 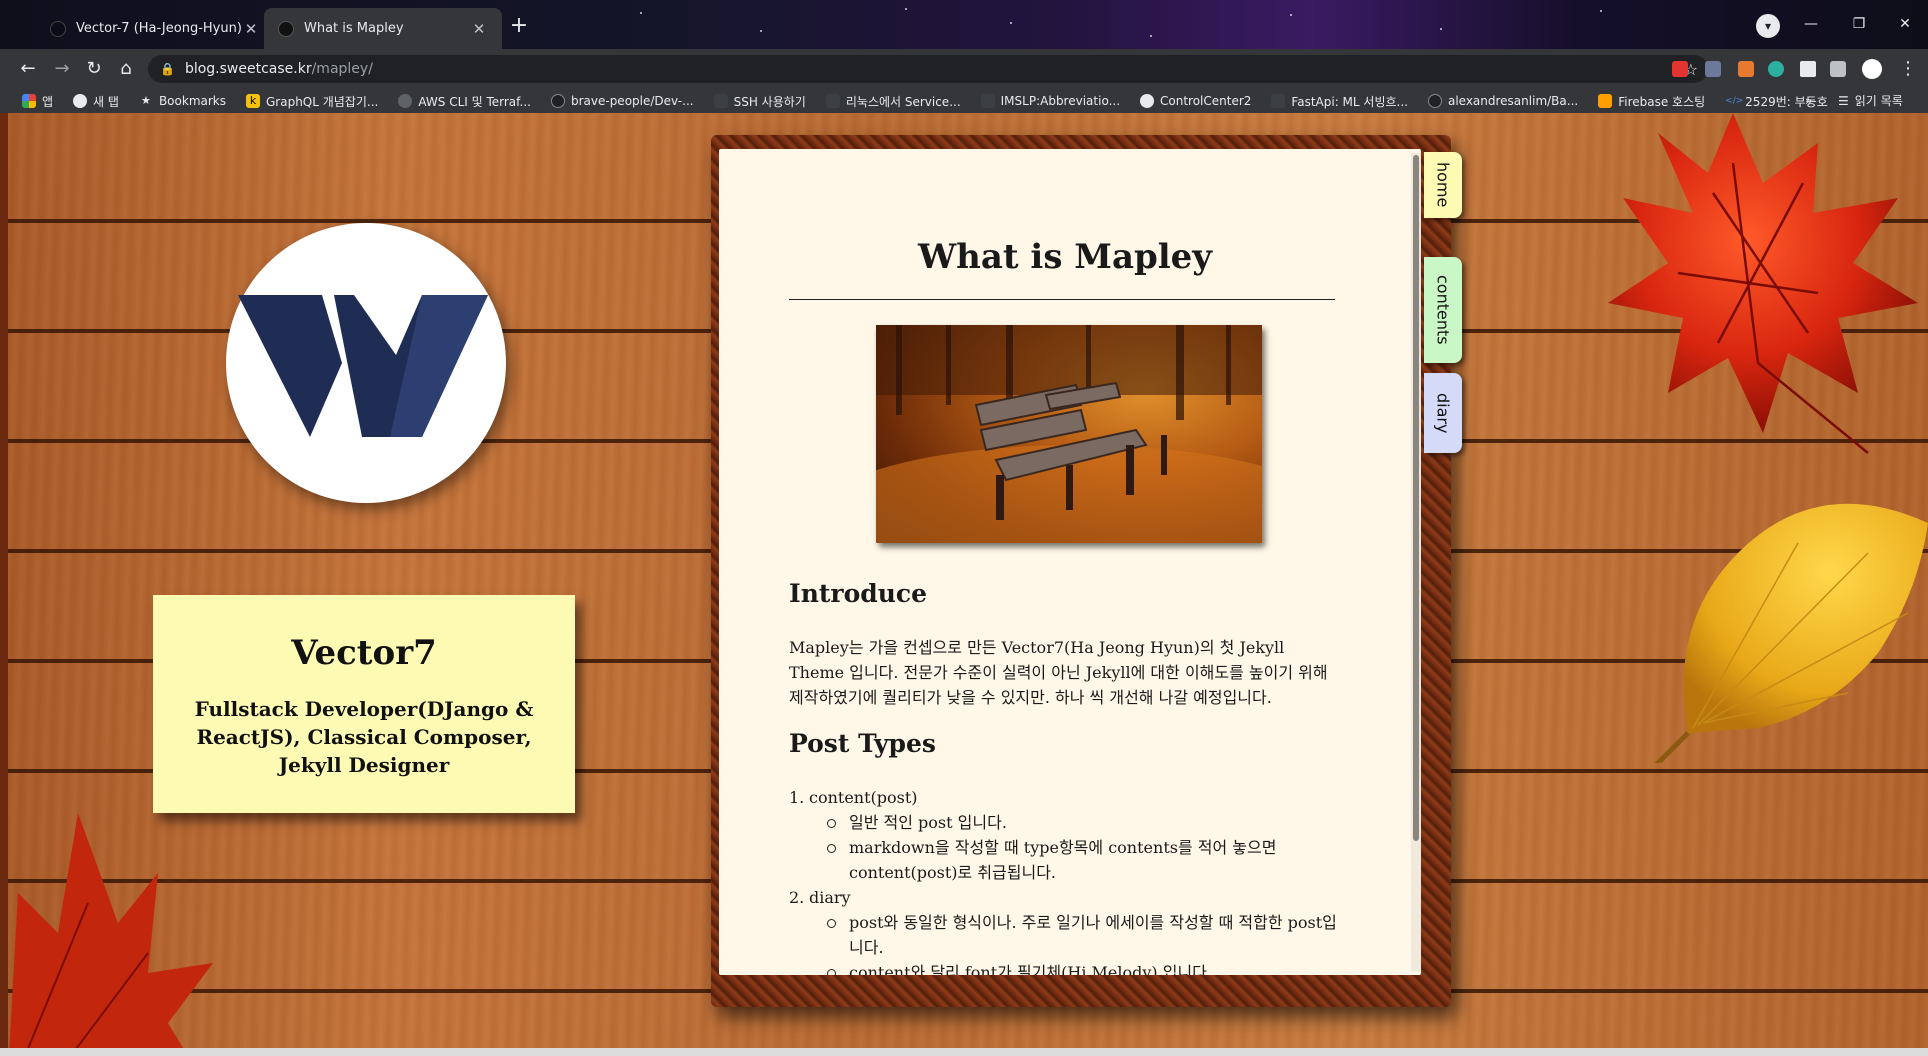 I want to click on intro-heading: Introduce, so click(x=858, y=593).